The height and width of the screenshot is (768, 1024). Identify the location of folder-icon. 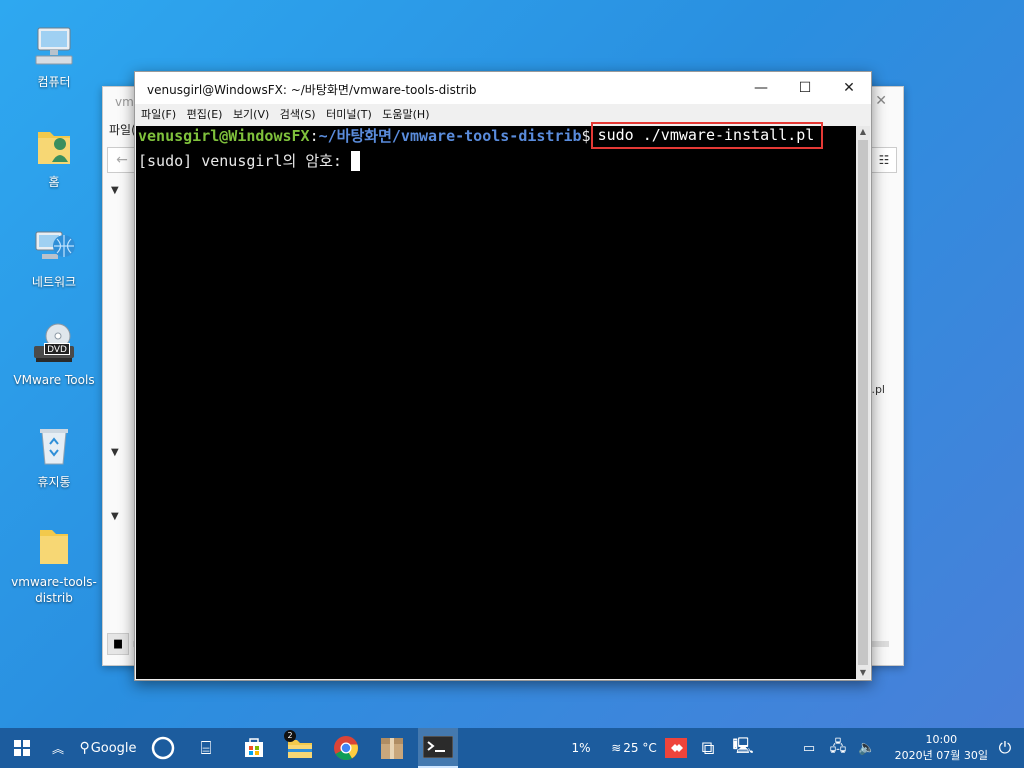
(54, 546).